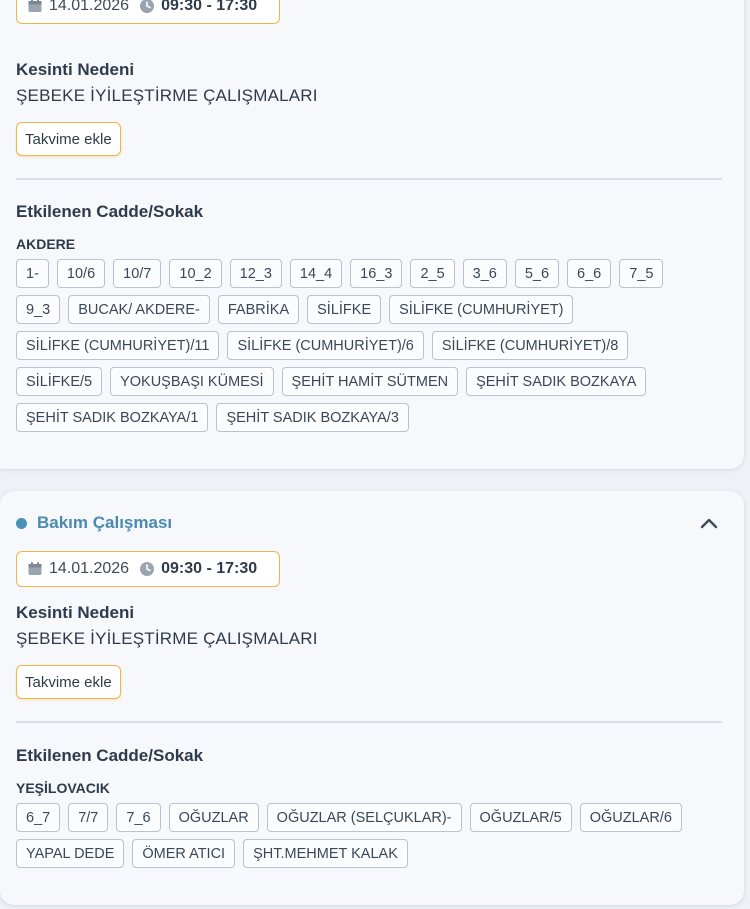 This screenshot has width=750, height=909. Describe the element at coordinates (369, 523) in the screenshot. I see `outage-type-row: Bakım Çalışması` at that location.